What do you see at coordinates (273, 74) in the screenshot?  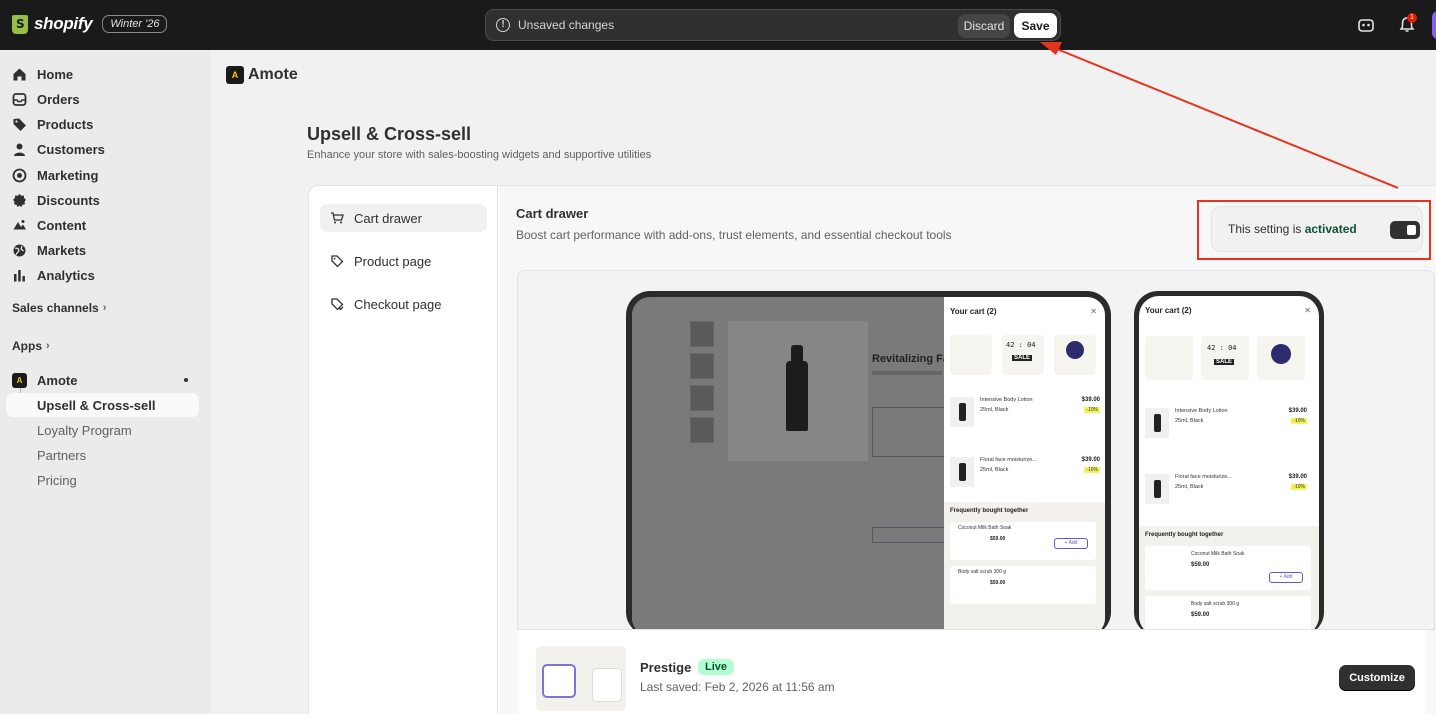 I see `app-title: Amote` at bounding box center [273, 74].